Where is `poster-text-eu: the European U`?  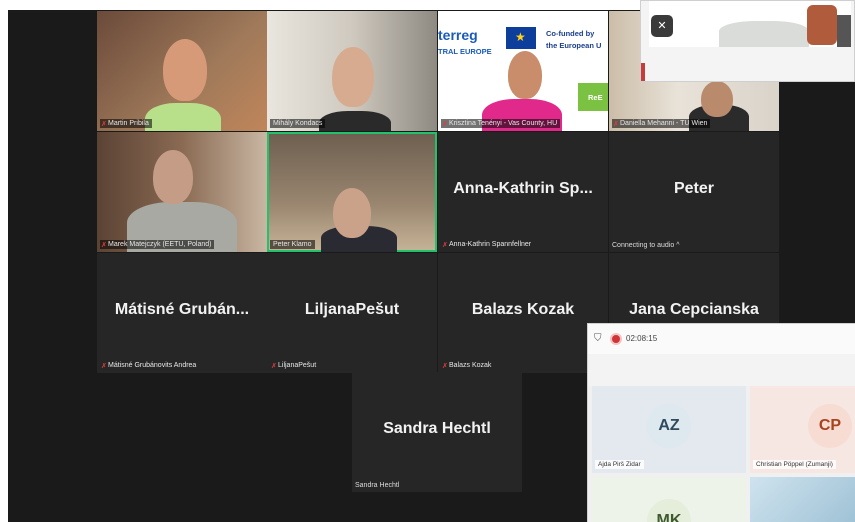 poster-text-eu: the European U is located at coordinates (574, 45).